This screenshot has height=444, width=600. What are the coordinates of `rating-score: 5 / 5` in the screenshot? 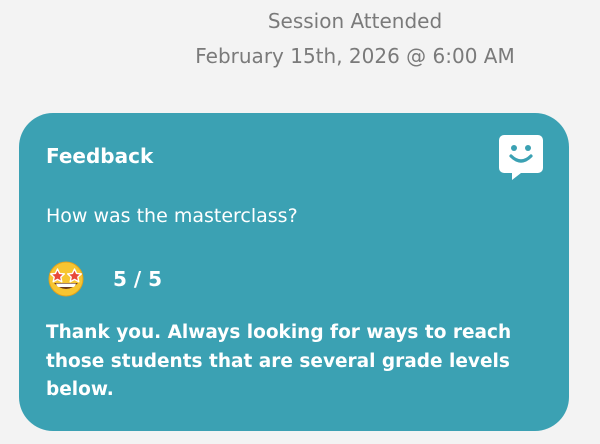 It's located at (138, 279).